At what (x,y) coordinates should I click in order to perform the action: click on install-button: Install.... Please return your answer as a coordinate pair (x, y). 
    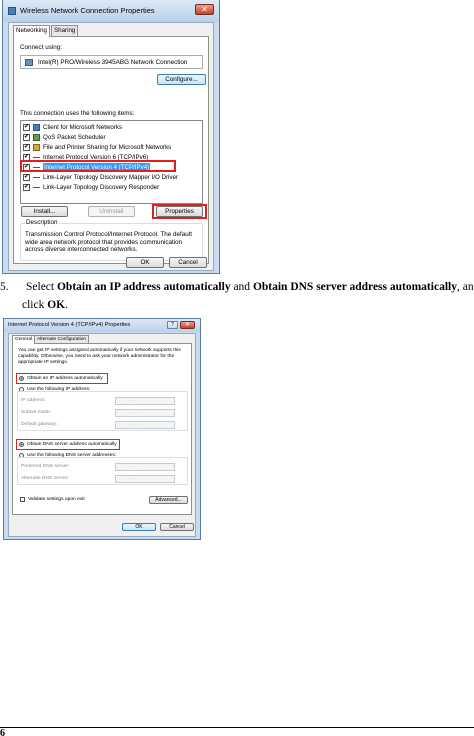
    Looking at the image, I should click on (44, 211).